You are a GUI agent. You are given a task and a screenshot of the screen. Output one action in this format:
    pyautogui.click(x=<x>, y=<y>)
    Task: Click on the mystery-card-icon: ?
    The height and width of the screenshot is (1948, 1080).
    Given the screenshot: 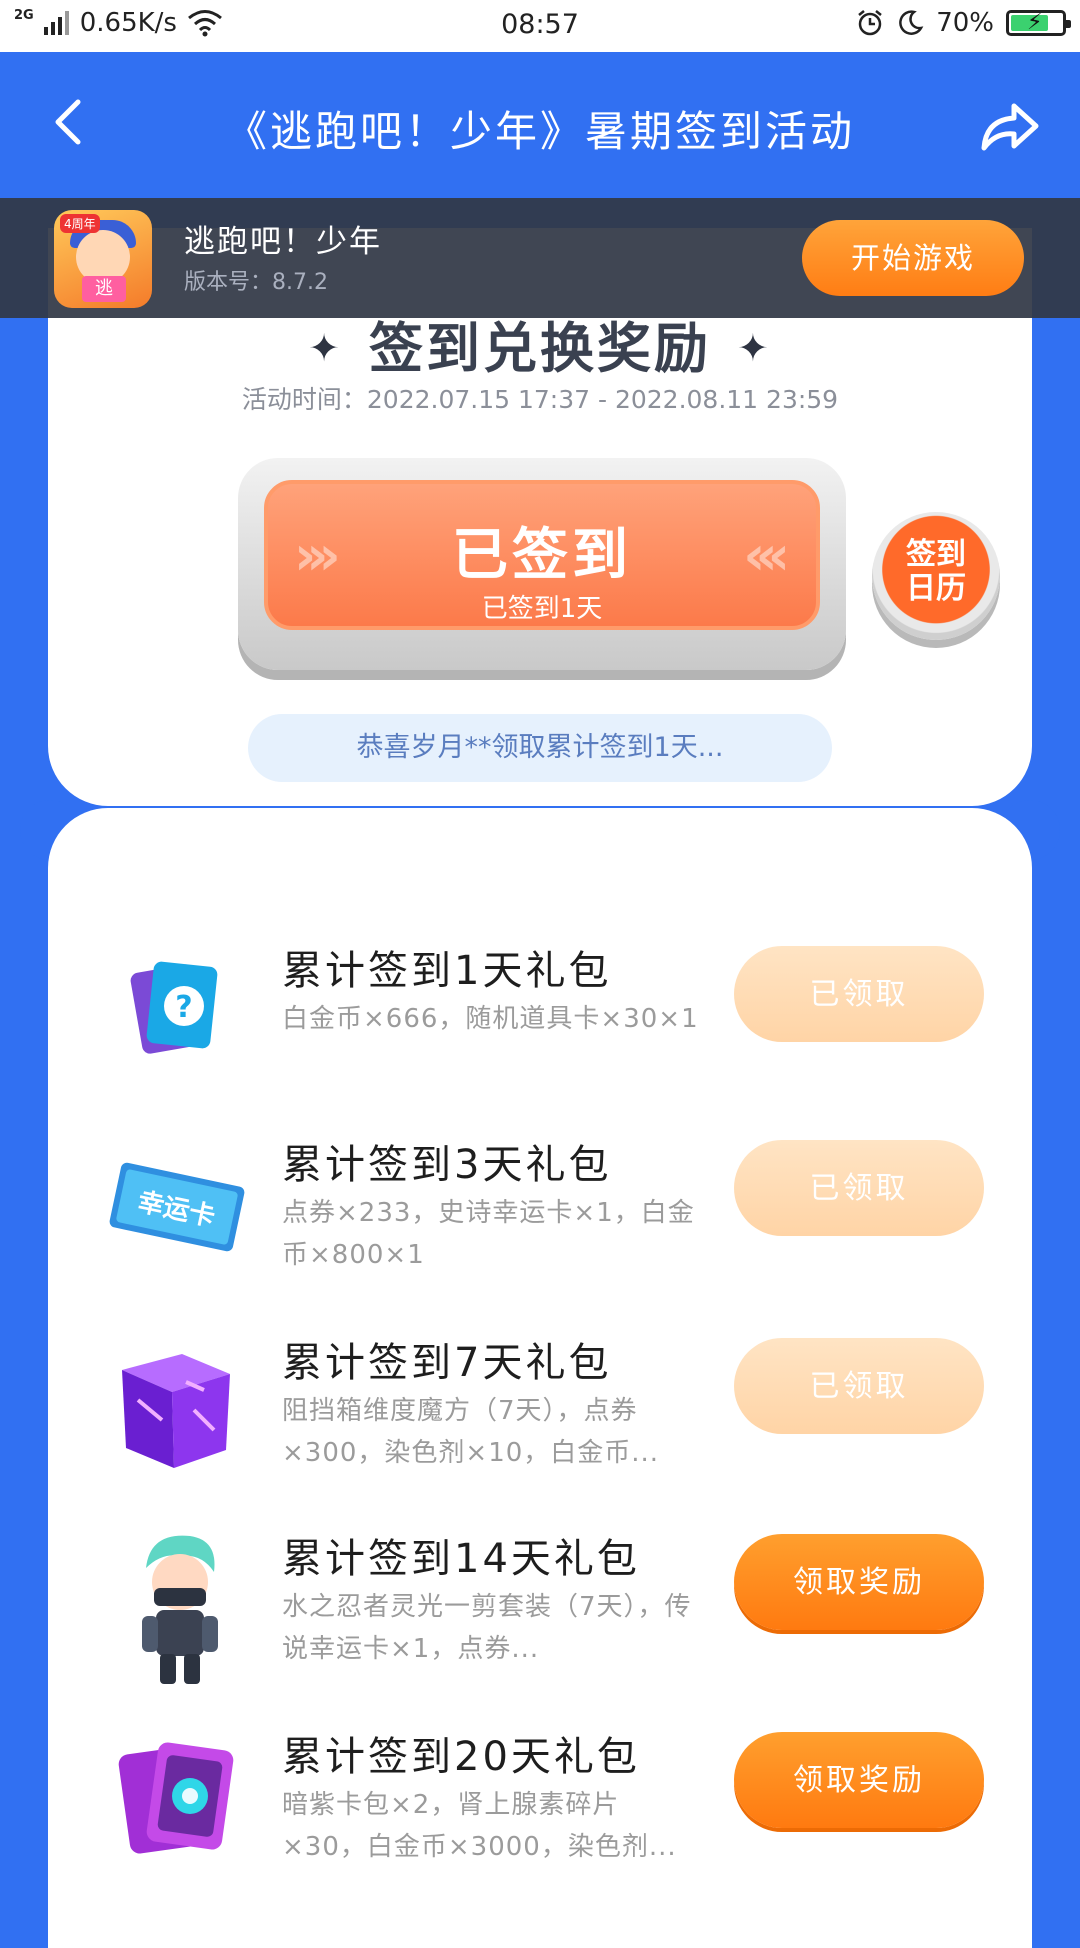 What is the action you would take?
    pyautogui.click(x=174, y=1007)
    